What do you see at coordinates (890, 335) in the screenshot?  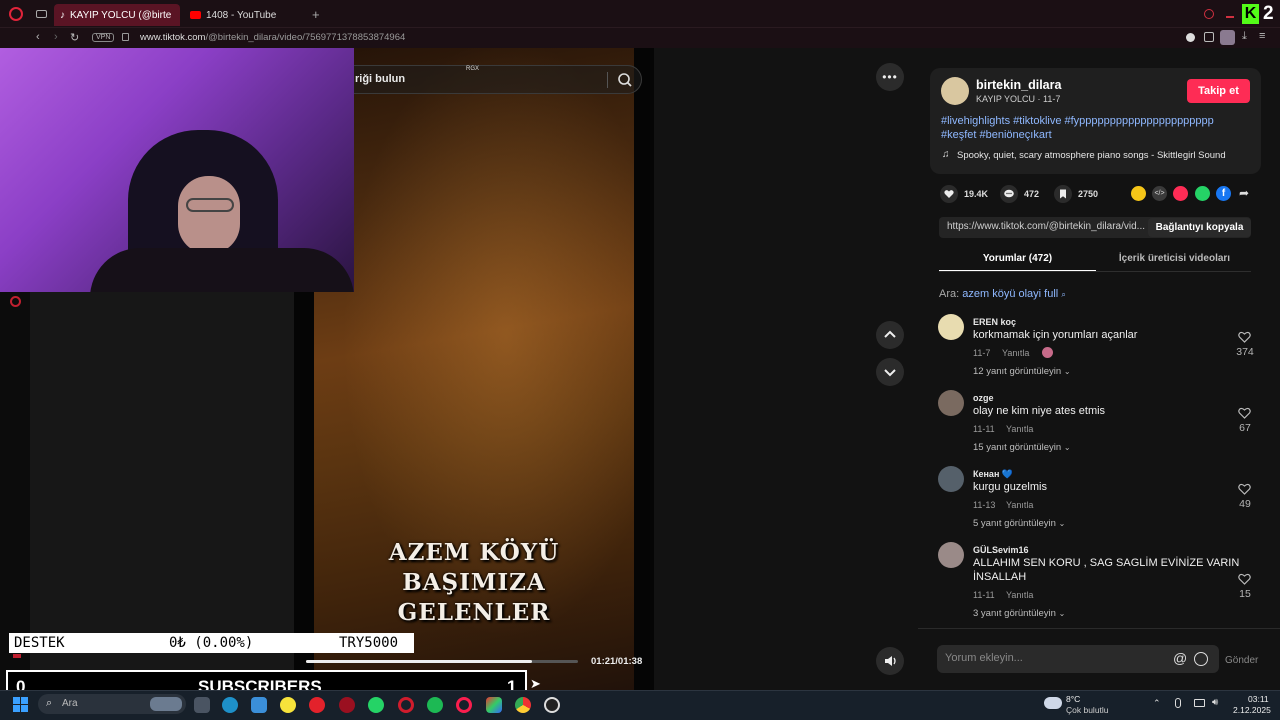 I see `previous-video-button` at bounding box center [890, 335].